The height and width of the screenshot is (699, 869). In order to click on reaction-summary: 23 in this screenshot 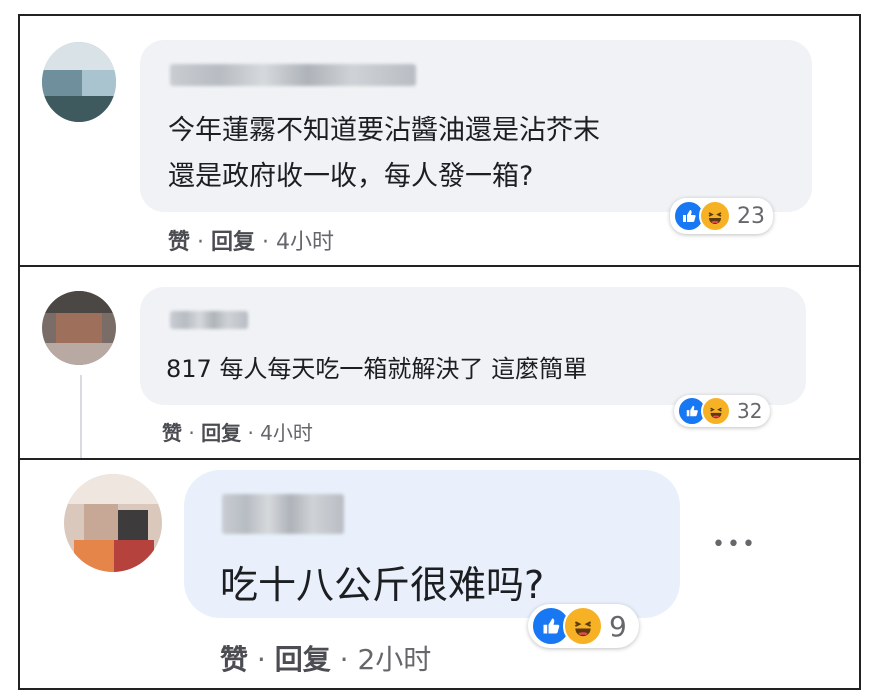, I will do `click(721, 216)`.